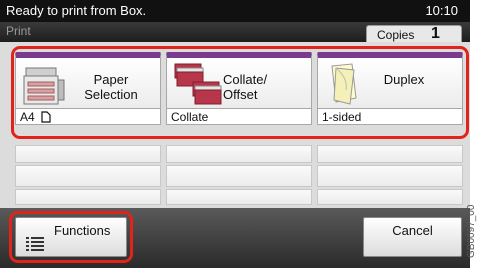 This screenshot has width=481, height=268. What do you see at coordinates (396, 35) in the screenshot?
I see `copies-label: Copies` at bounding box center [396, 35].